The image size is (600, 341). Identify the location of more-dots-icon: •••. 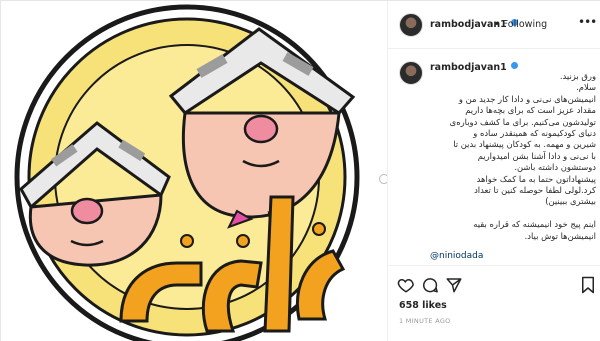
(587, 22).